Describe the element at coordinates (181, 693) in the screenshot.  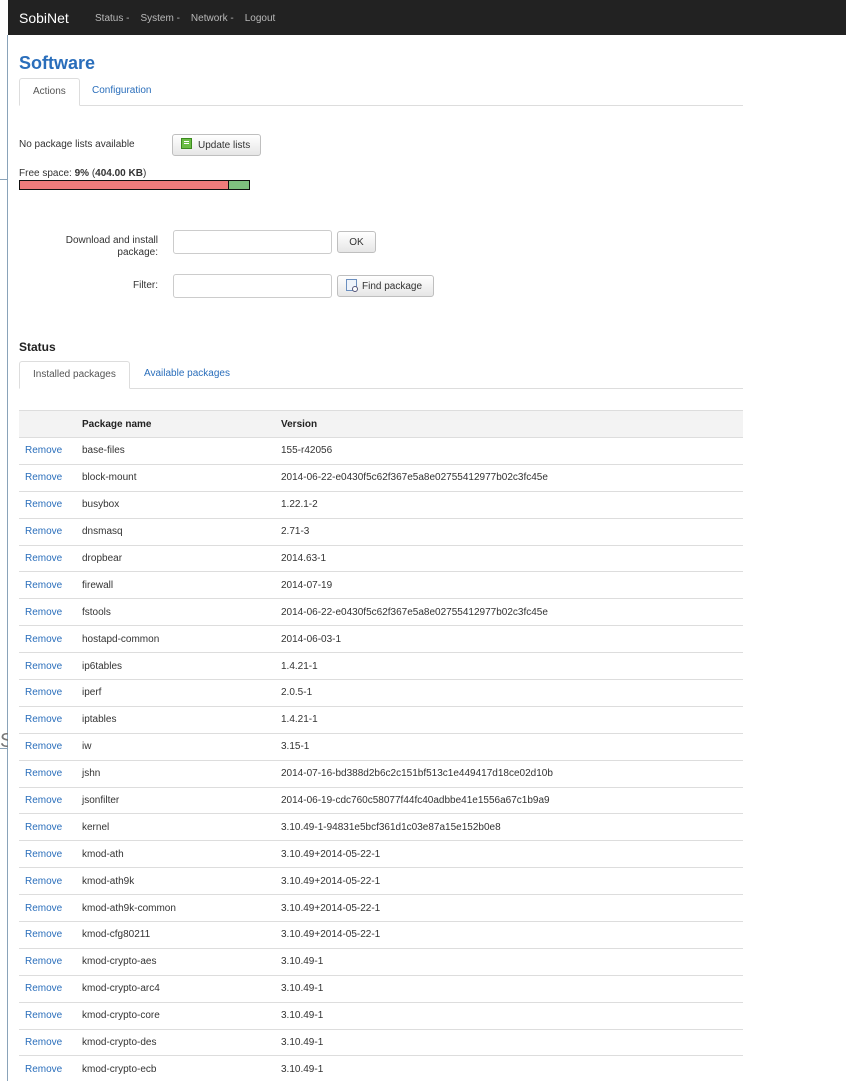
I see `package-name-cell: iperf` at that location.